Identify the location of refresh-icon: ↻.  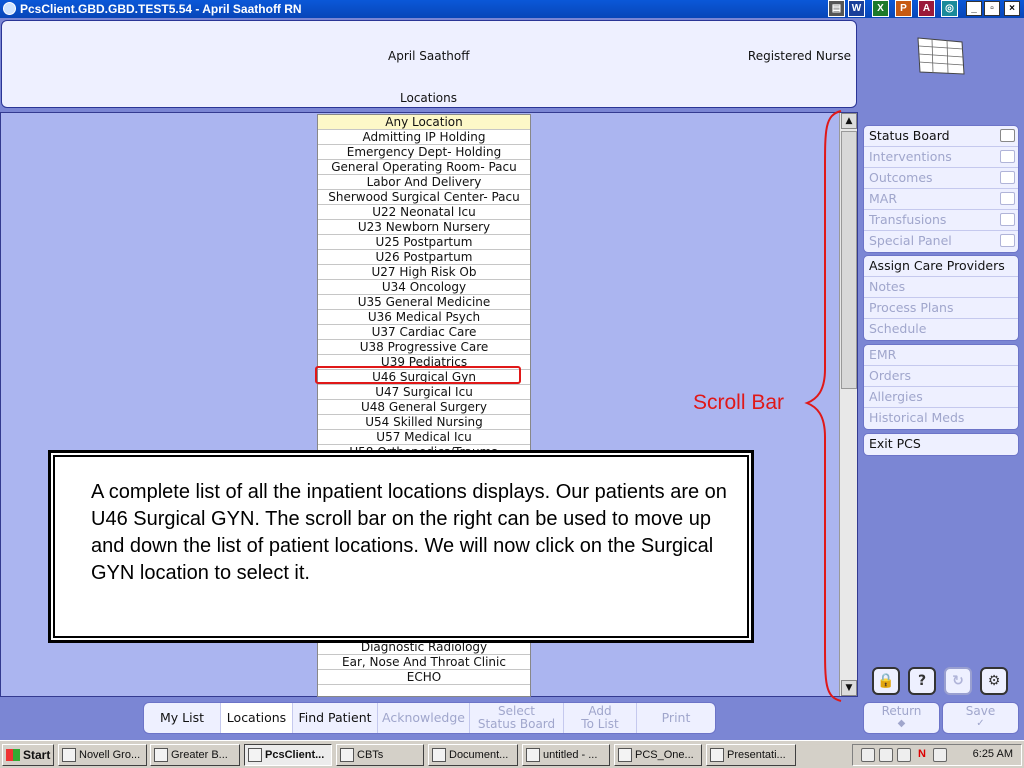
(958, 681).